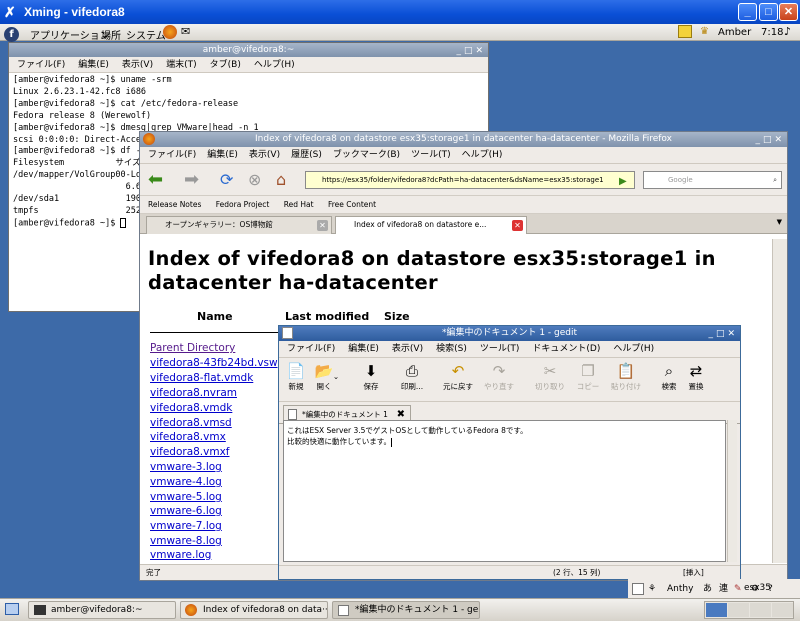  What do you see at coordinates (190, 452) in the screenshot?
I see `file-link: vifedora8.vmxf` at bounding box center [190, 452].